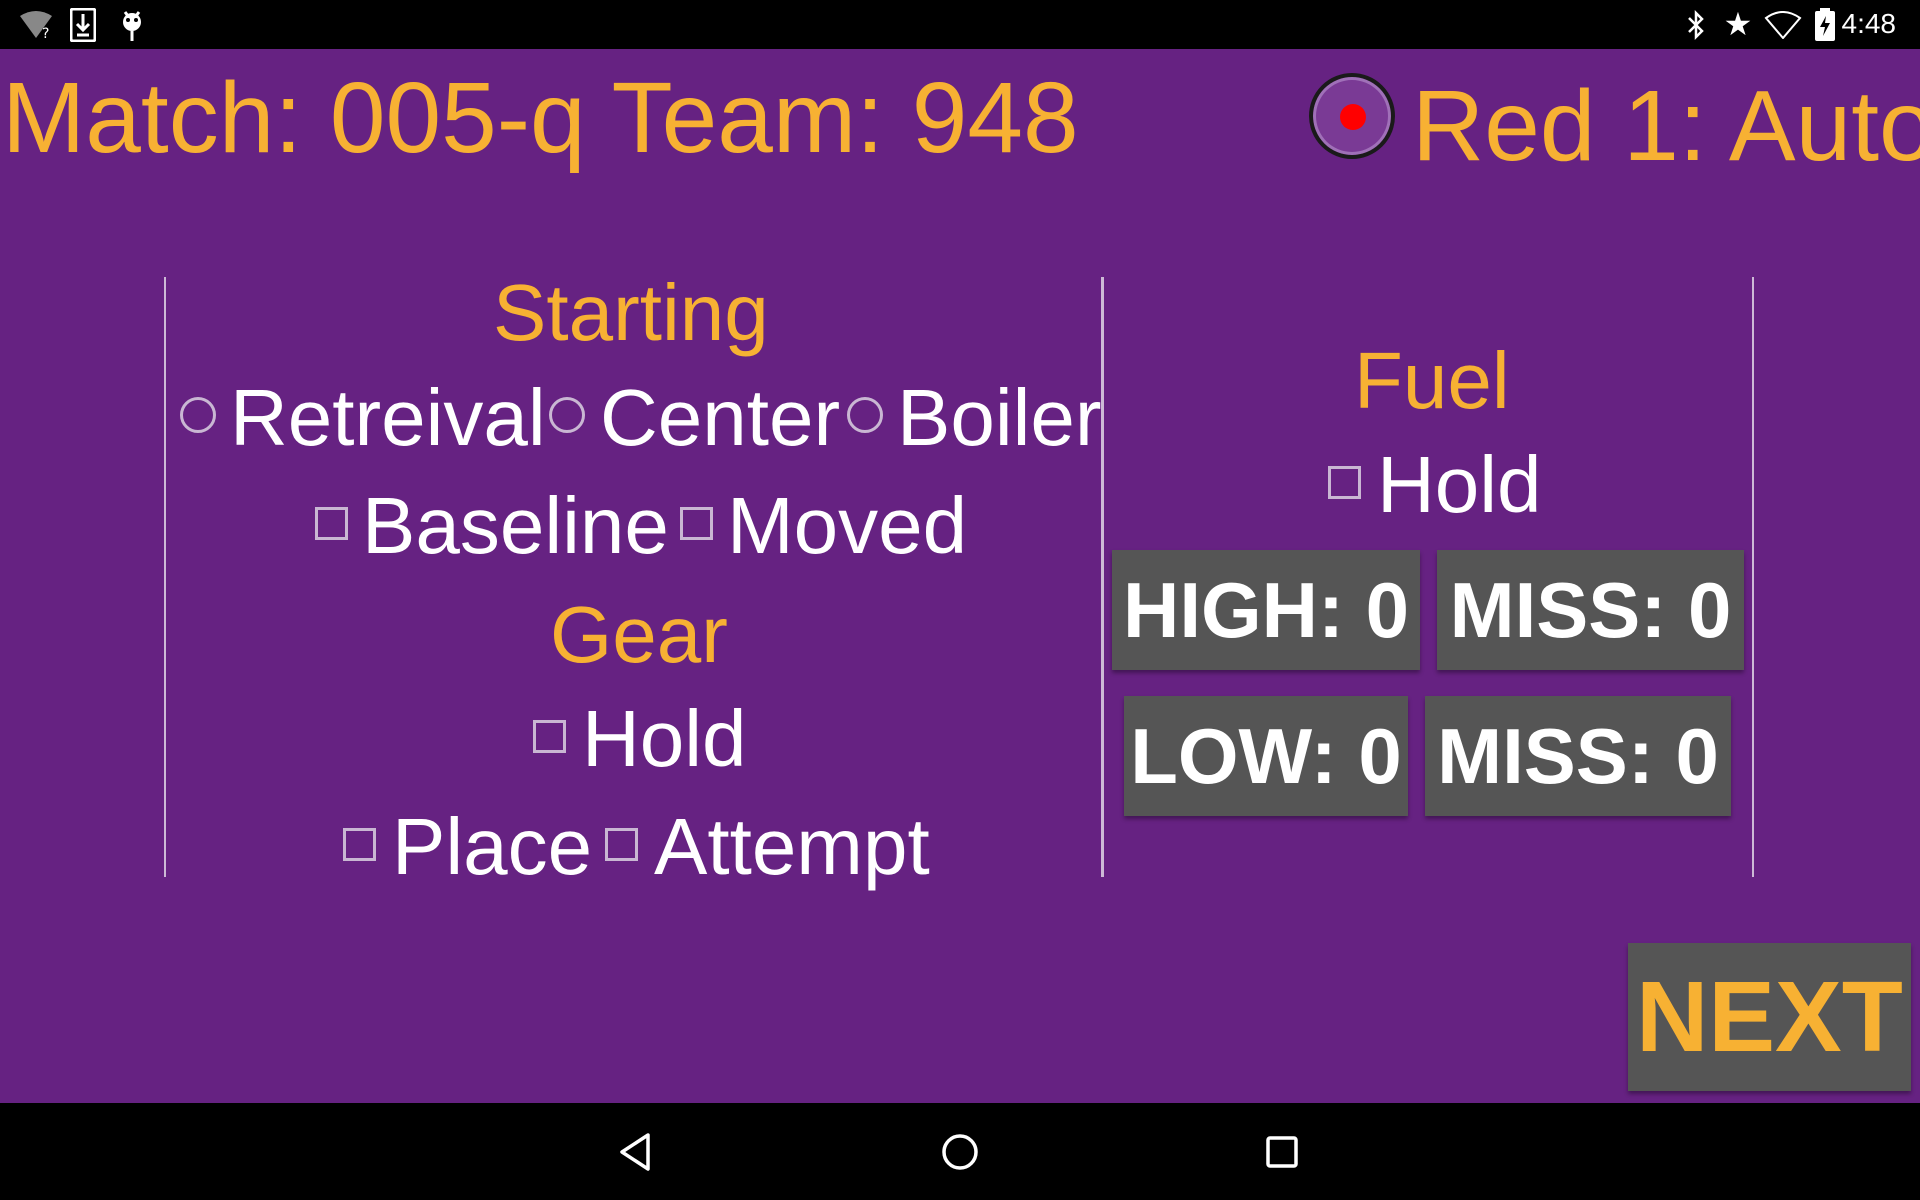 The width and height of the screenshot is (1920, 1200). I want to click on fuel-low-button: LOW: 0, so click(1266, 756).